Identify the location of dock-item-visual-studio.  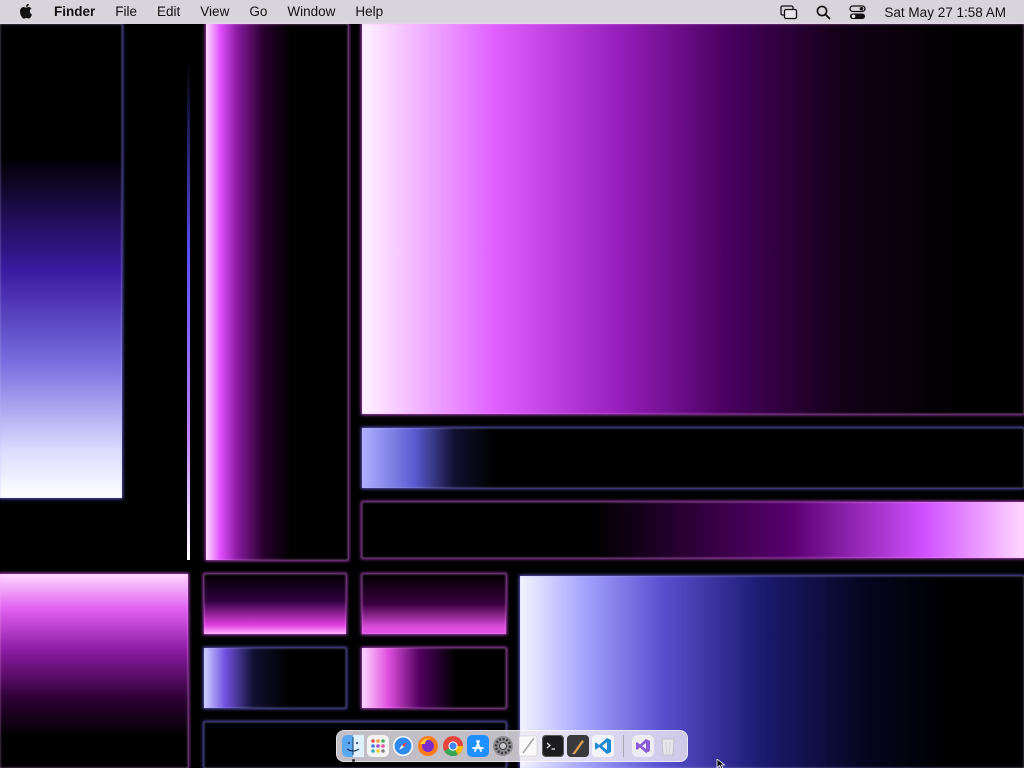
(643, 746).